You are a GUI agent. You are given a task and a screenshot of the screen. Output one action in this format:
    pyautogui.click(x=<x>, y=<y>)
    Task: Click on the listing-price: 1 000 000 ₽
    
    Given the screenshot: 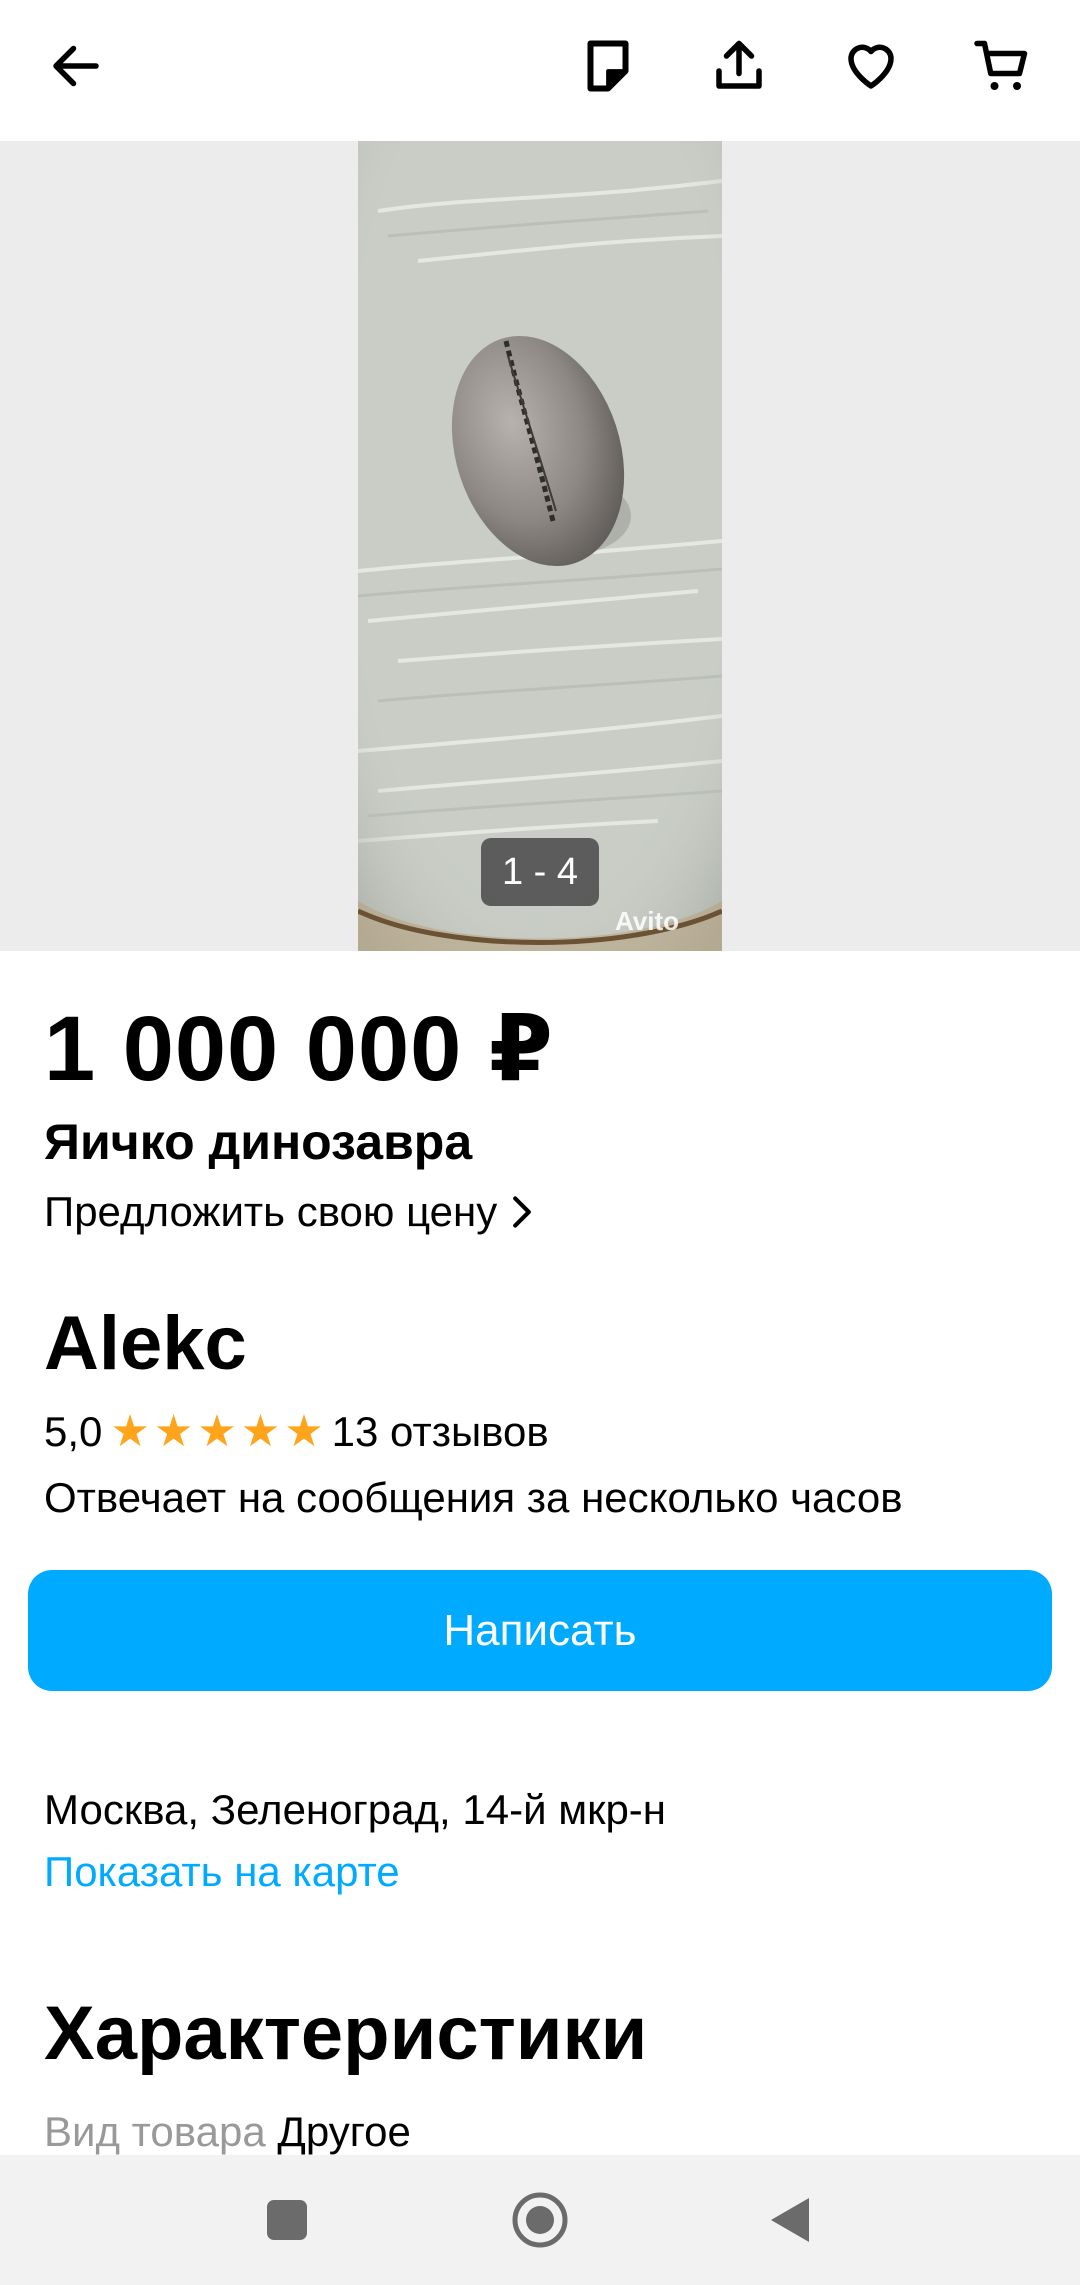 What is the action you would take?
    pyautogui.click(x=299, y=1049)
    